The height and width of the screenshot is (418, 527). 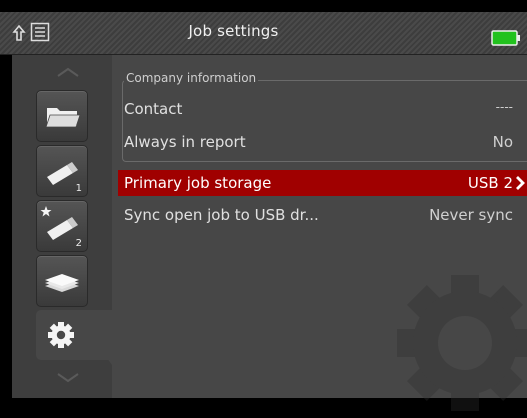 What do you see at coordinates (61, 335) in the screenshot?
I see `gear-icon` at bounding box center [61, 335].